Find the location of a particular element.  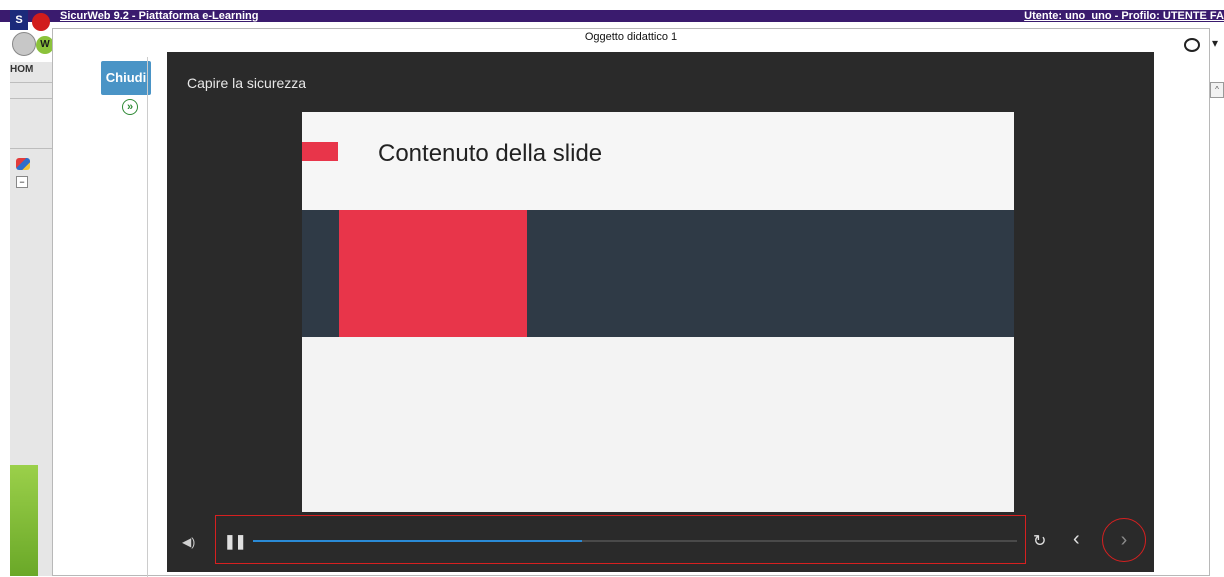

sidebar-divider is located at coordinates (147, 317).